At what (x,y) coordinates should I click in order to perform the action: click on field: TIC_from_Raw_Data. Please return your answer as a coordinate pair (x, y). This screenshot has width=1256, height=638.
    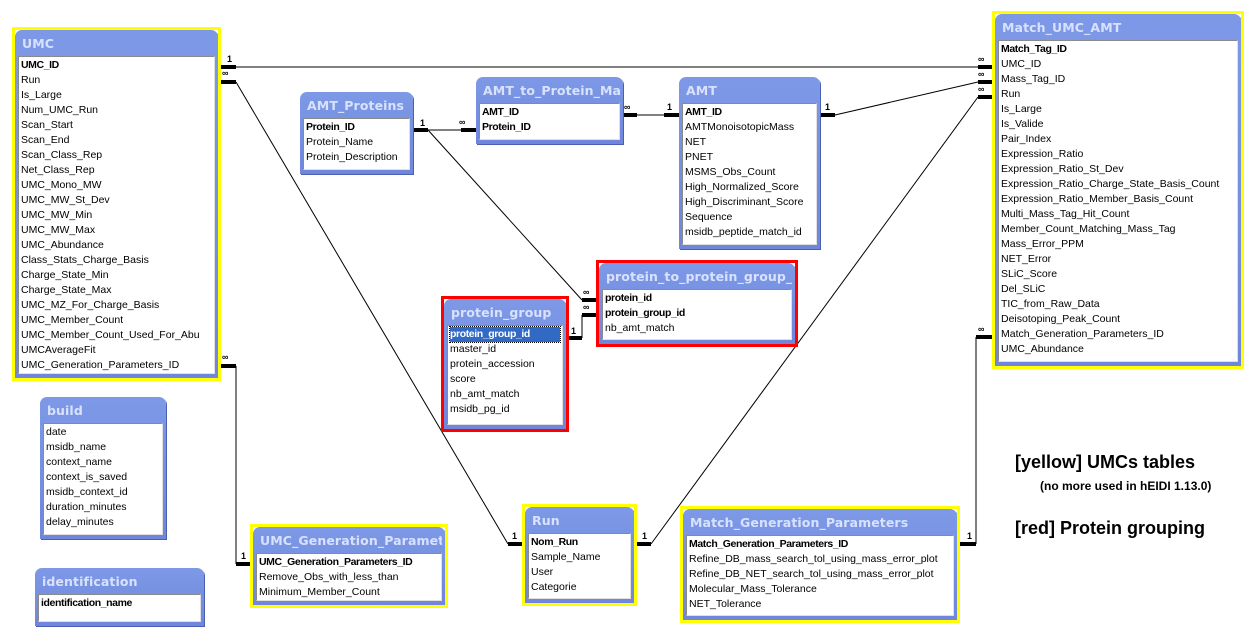
    Looking at the image, I should click on (1118, 304).